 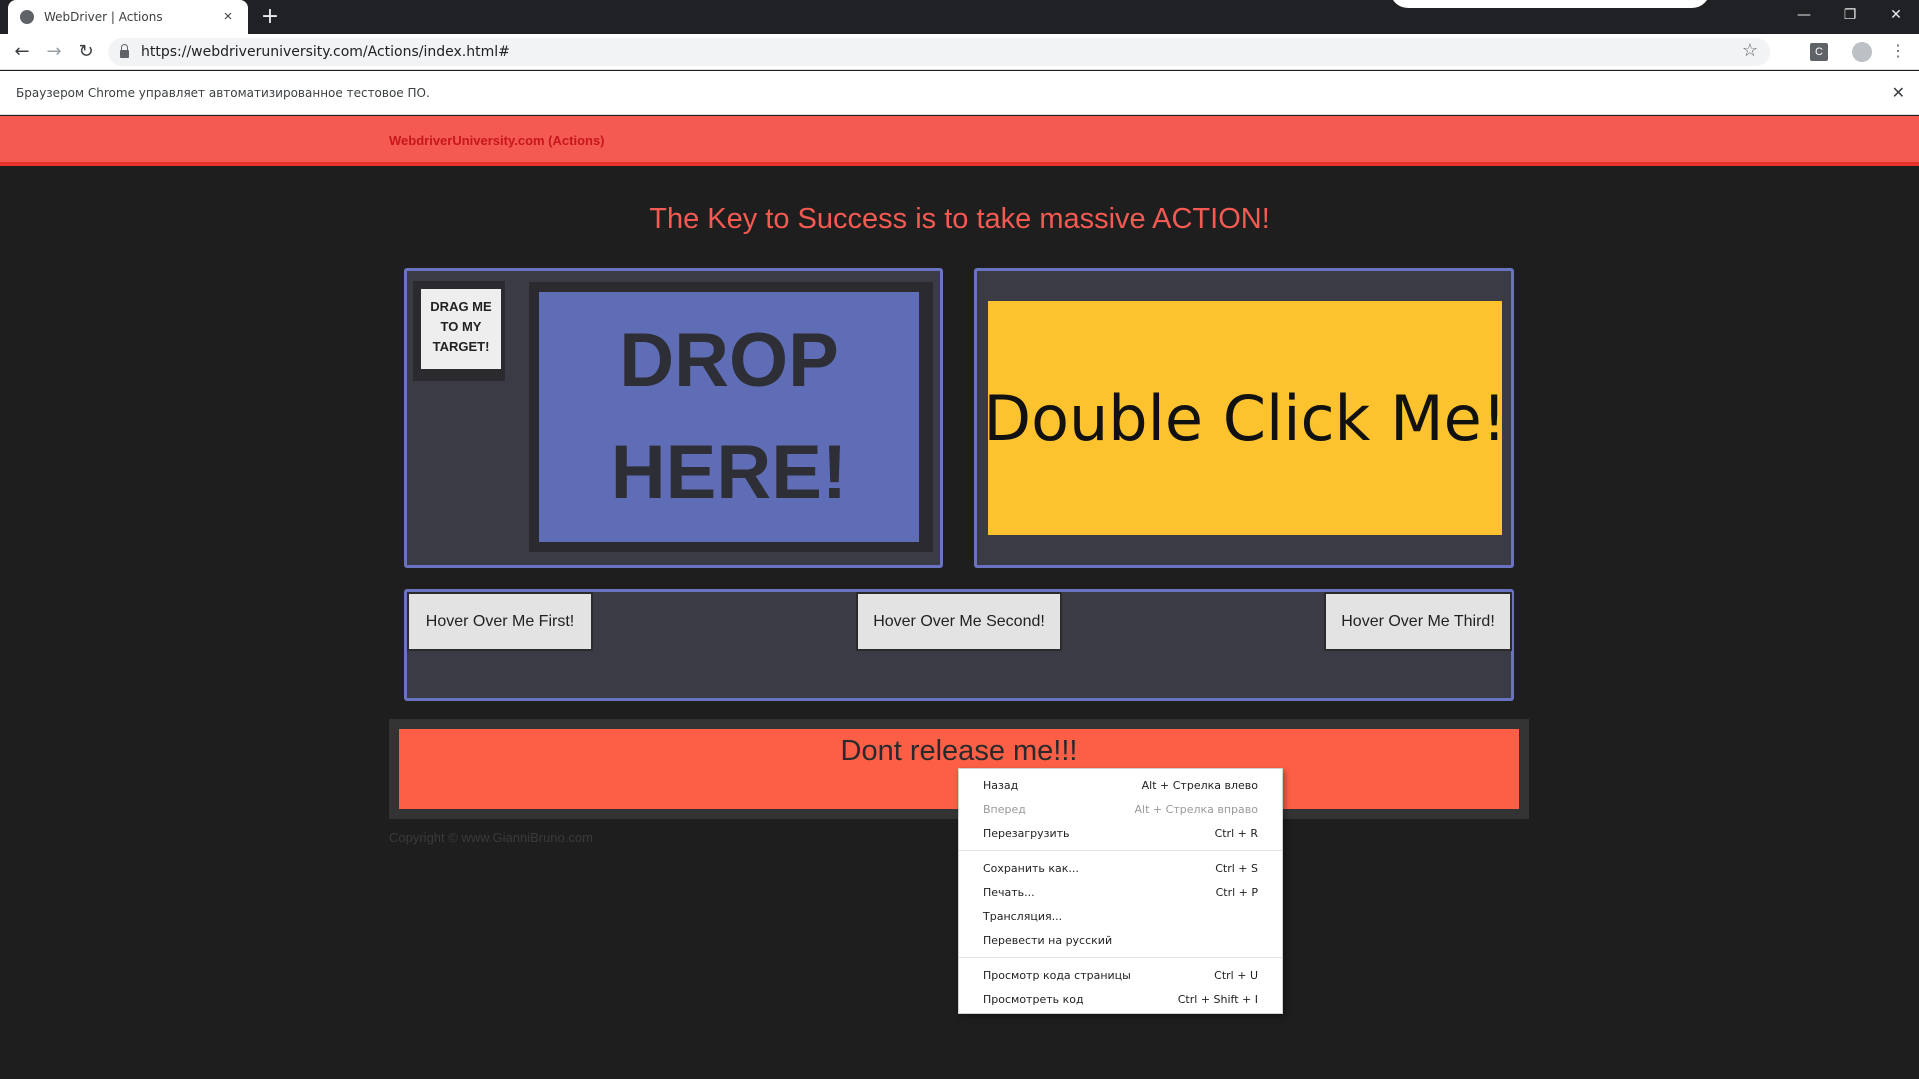 I want to click on window-drag-pill, so click(x=1550, y=4).